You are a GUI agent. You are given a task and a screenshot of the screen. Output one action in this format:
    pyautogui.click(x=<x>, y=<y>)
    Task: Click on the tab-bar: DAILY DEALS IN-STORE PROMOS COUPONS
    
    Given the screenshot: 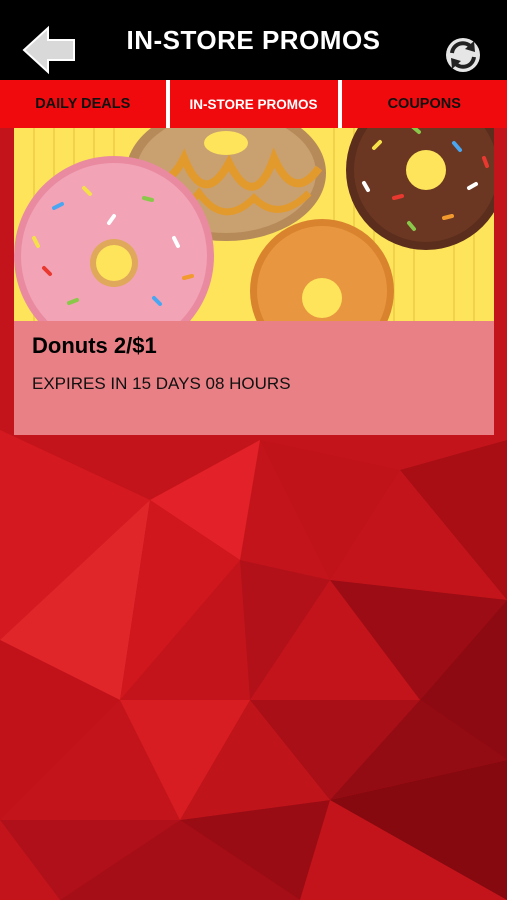 What is the action you would take?
    pyautogui.click(x=253, y=104)
    